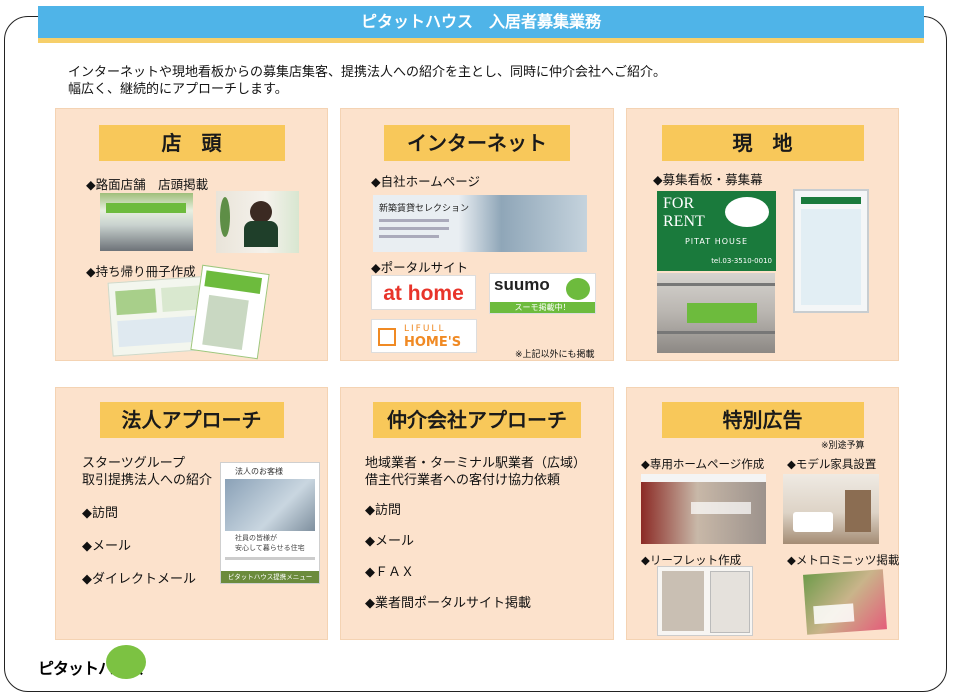 This screenshot has height=699, width=953. What do you see at coordinates (257, 222) in the screenshot?
I see `storefront-staff-photo` at bounding box center [257, 222].